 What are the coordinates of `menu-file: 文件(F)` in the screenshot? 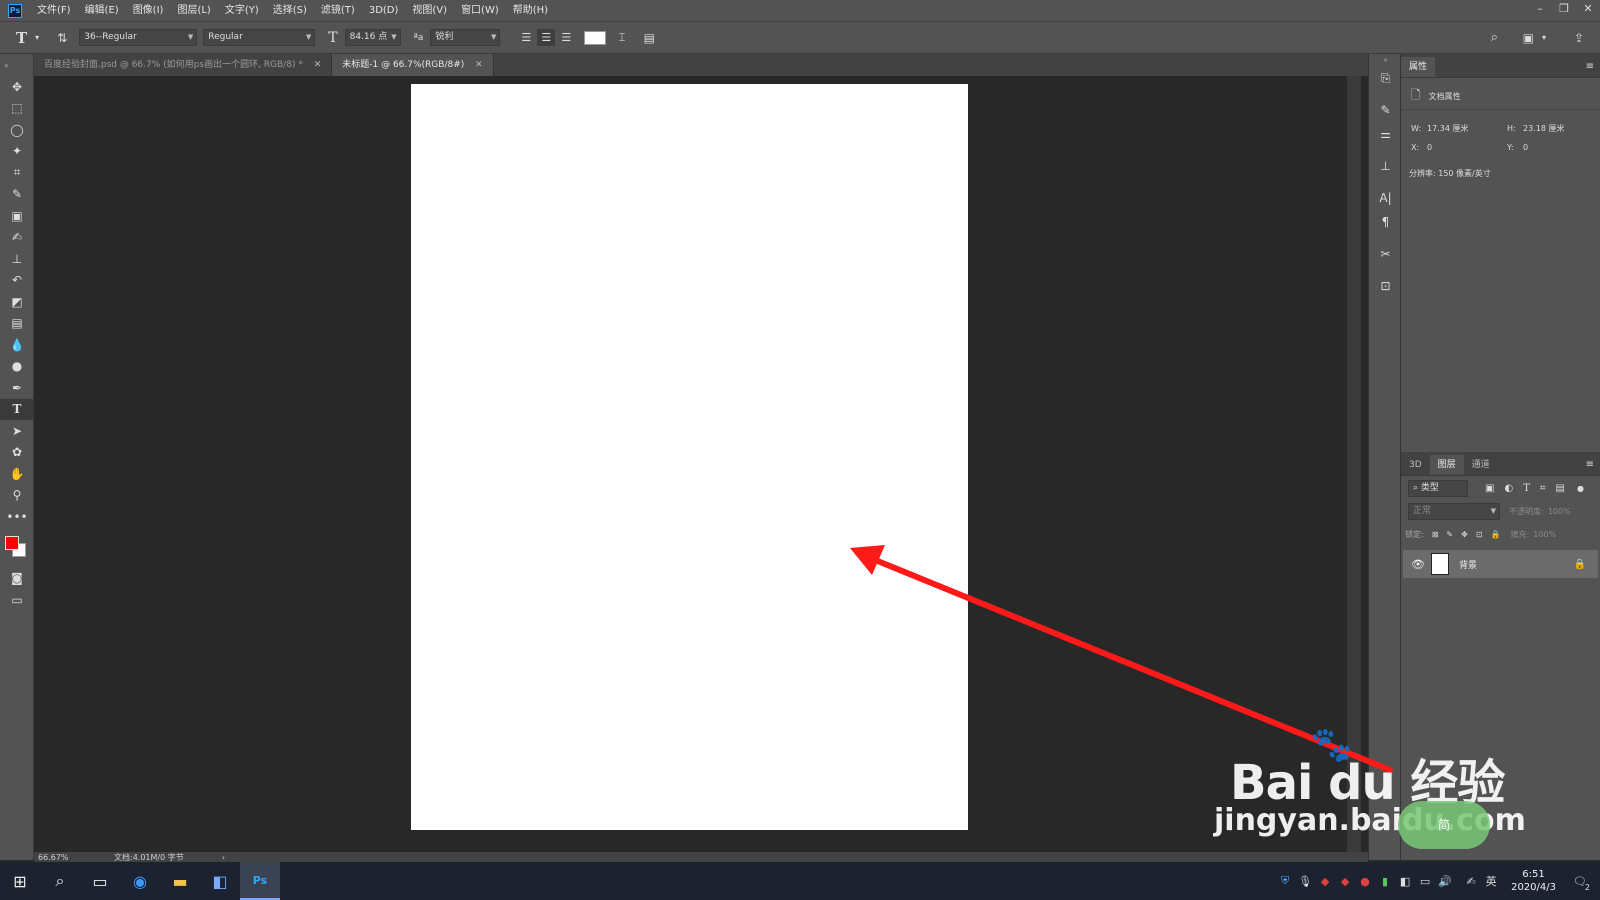 It's located at (54, 10).